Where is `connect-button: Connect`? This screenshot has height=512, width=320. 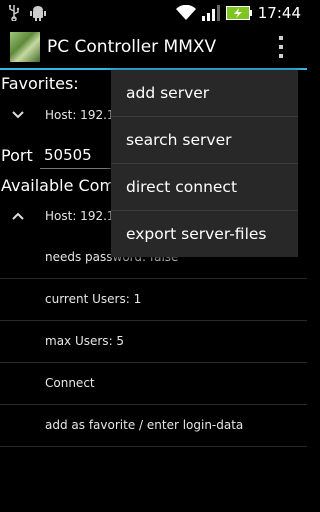 connect-button: Connect is located at coordinates (153, 384).